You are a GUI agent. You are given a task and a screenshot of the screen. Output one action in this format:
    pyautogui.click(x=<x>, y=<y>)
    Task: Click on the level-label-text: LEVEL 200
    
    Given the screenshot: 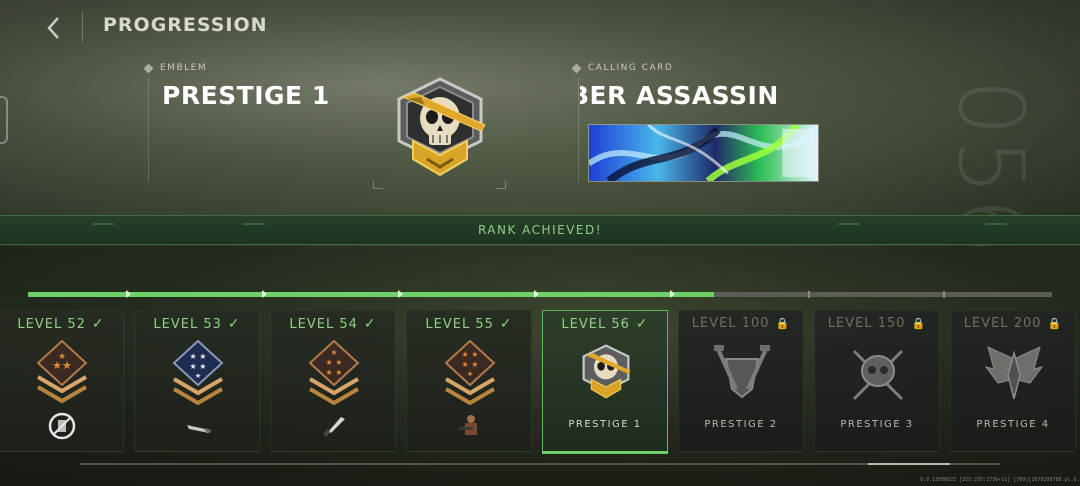 What is the action you would take?
    pyautogui.click(x=1002, y=323)
    